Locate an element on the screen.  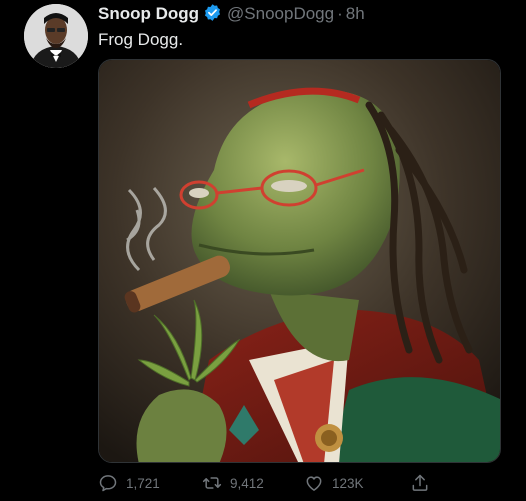
retweet-icon is located at coordinates (216, 483).